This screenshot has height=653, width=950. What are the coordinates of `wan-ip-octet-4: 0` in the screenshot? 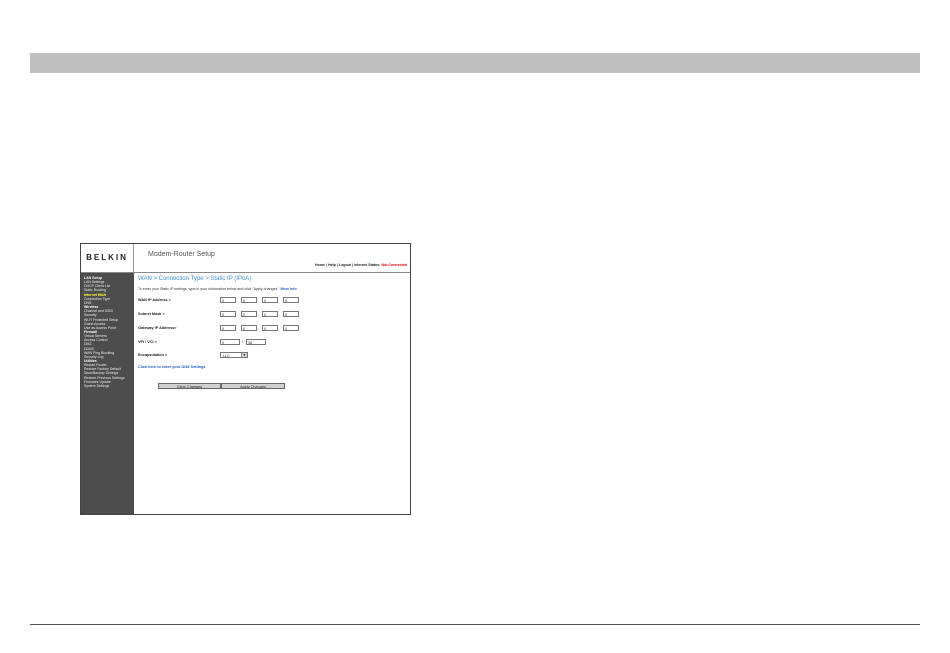 It's located at (291, 300).